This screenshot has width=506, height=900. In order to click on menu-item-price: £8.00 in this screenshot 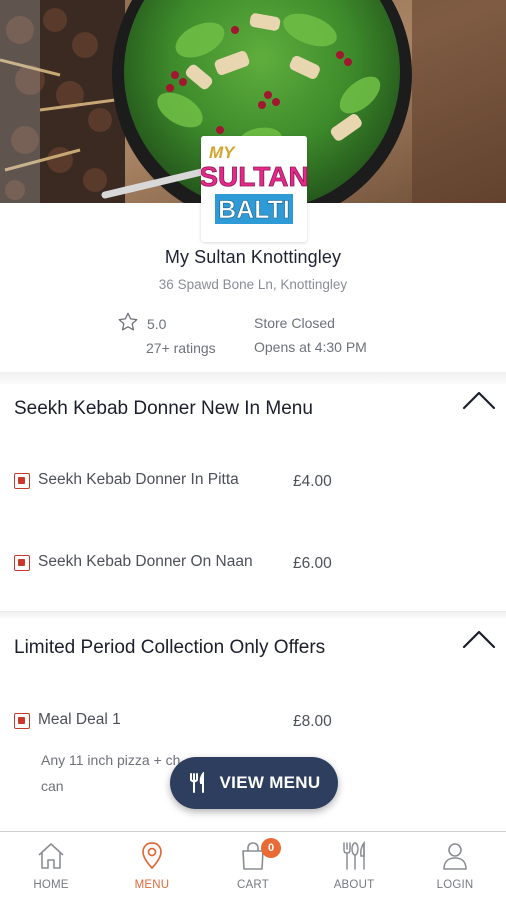, I will do `click(312, 721)`.